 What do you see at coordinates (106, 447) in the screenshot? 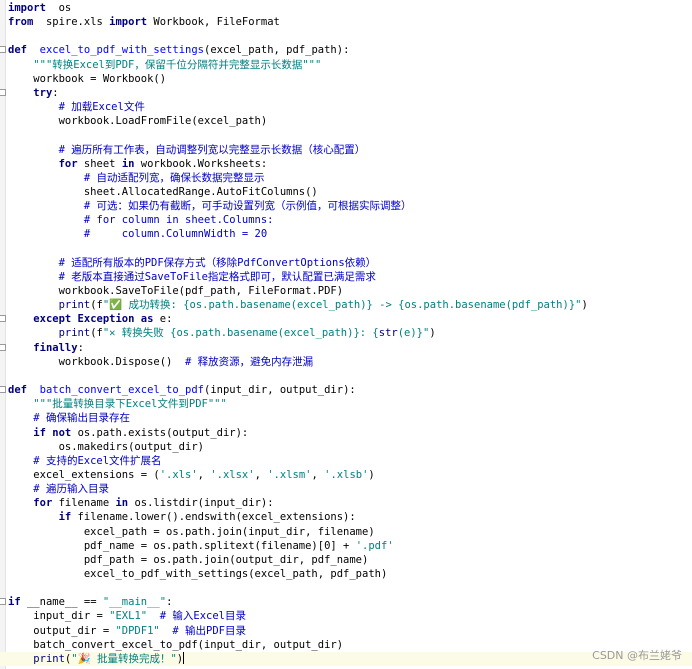
I see `code-line: os.makedirs(output_dir)` at bounding box center [106, 447].